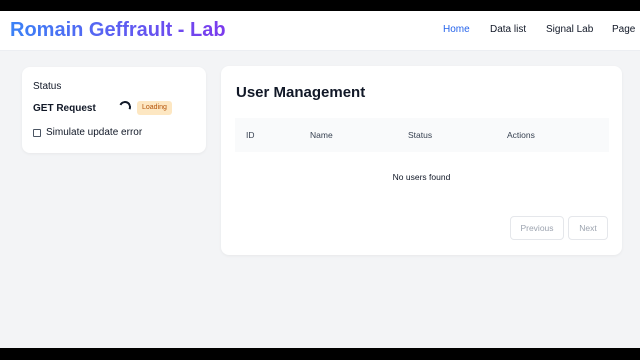  Describe the element at coordinates (37, 133) in the screenshot. I see `simulate-error-checkbox` at that location.